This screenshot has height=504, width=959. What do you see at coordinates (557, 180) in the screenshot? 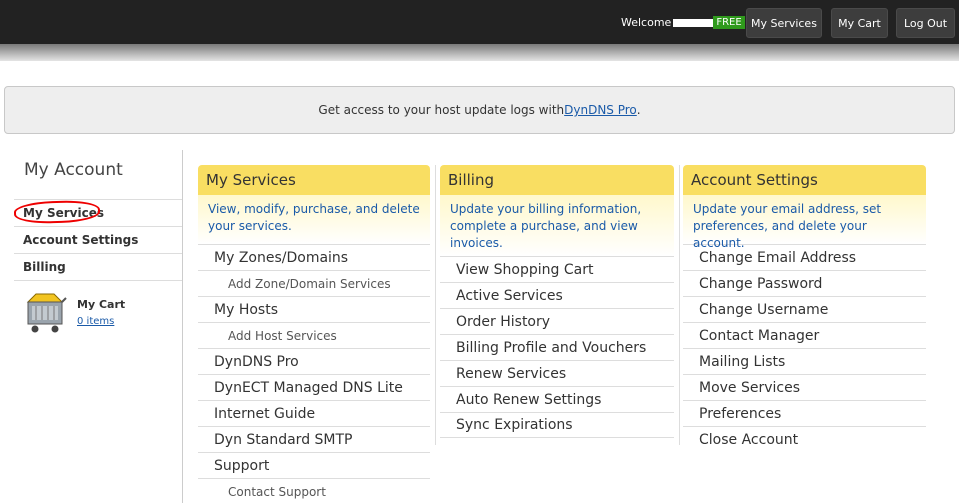
I see `billing-panel-title: Billing` at bounding box center [557, 180].